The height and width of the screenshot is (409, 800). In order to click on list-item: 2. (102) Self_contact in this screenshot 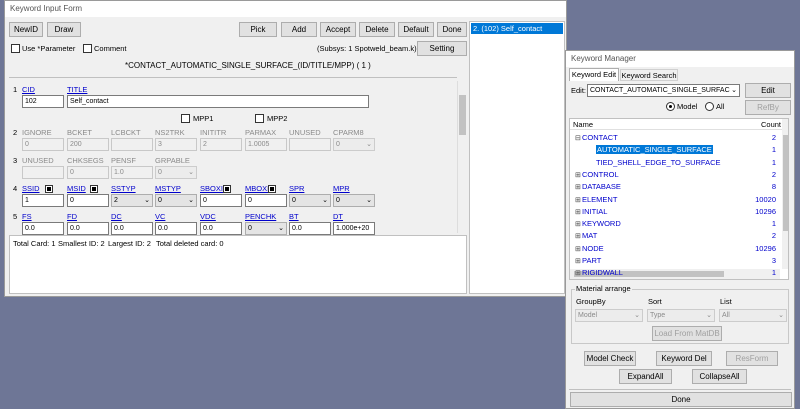, I will do `click(517, 28)`.